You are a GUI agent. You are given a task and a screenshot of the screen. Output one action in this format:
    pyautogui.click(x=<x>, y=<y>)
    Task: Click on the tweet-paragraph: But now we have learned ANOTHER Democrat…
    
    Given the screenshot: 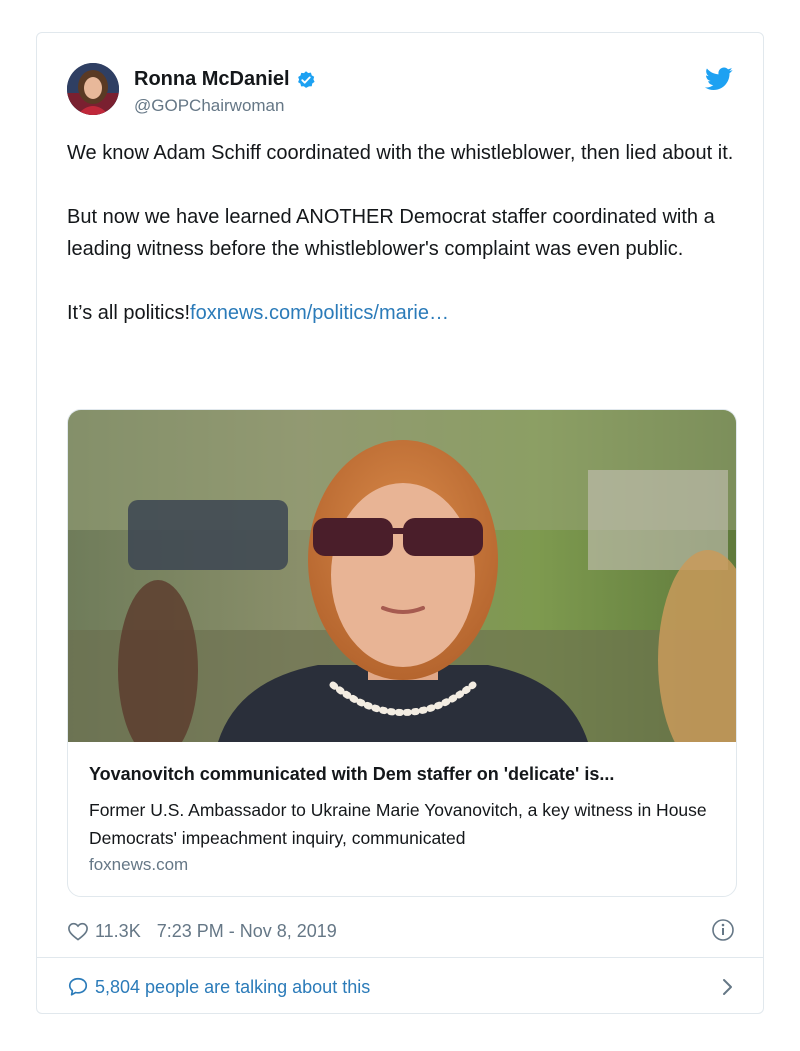 What is the action you would take?
    pyautogui.click(x=391, y=233)
    